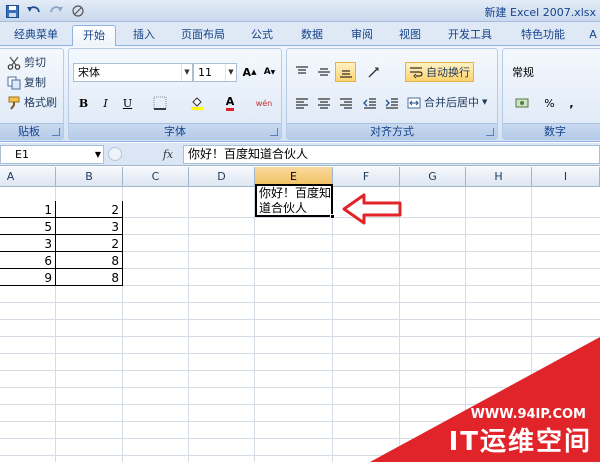 The height and width of the screenshot is (462, 600). What do you see at coordinates (36, 35) in the screenshot?
I see `tab-classic-menu: 经典菜单` at bounding box center [36, 35].